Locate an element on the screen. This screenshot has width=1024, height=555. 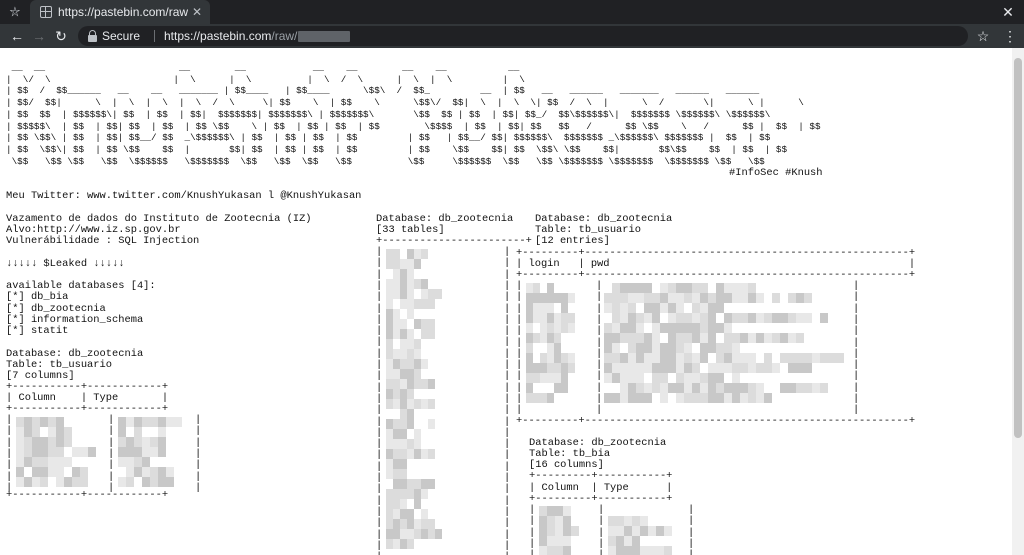
back-arrow-icon: ← is located at coordinates (17, 36).